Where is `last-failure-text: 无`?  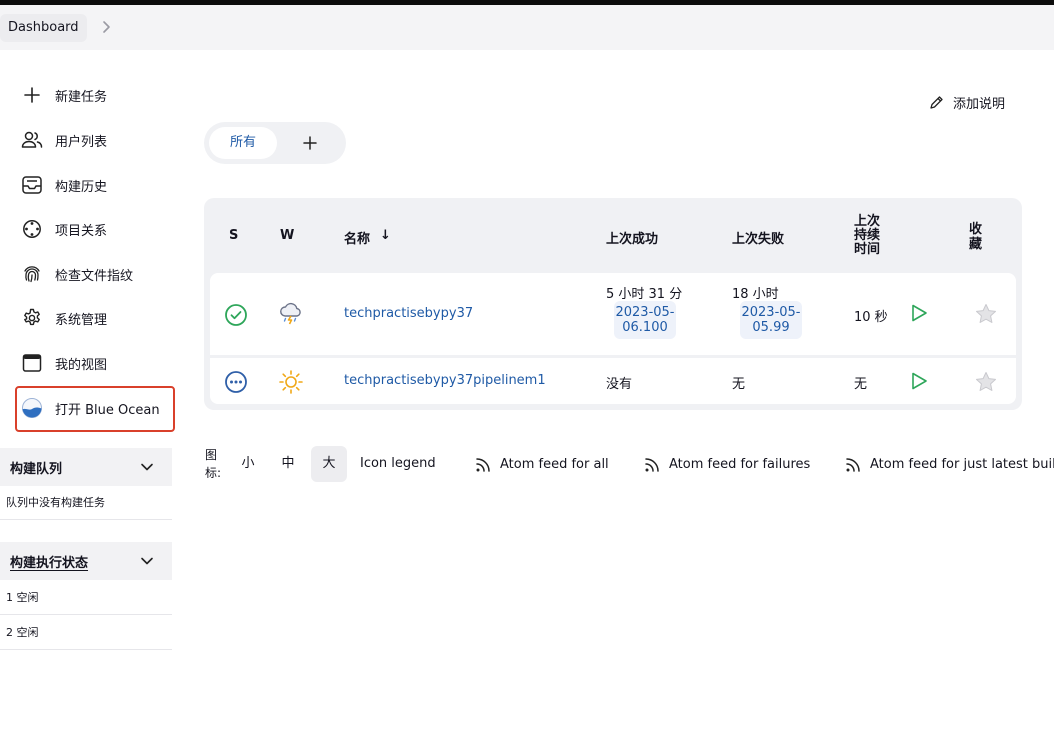
last-failure-text: 无 is located at coordinates (739, 384).